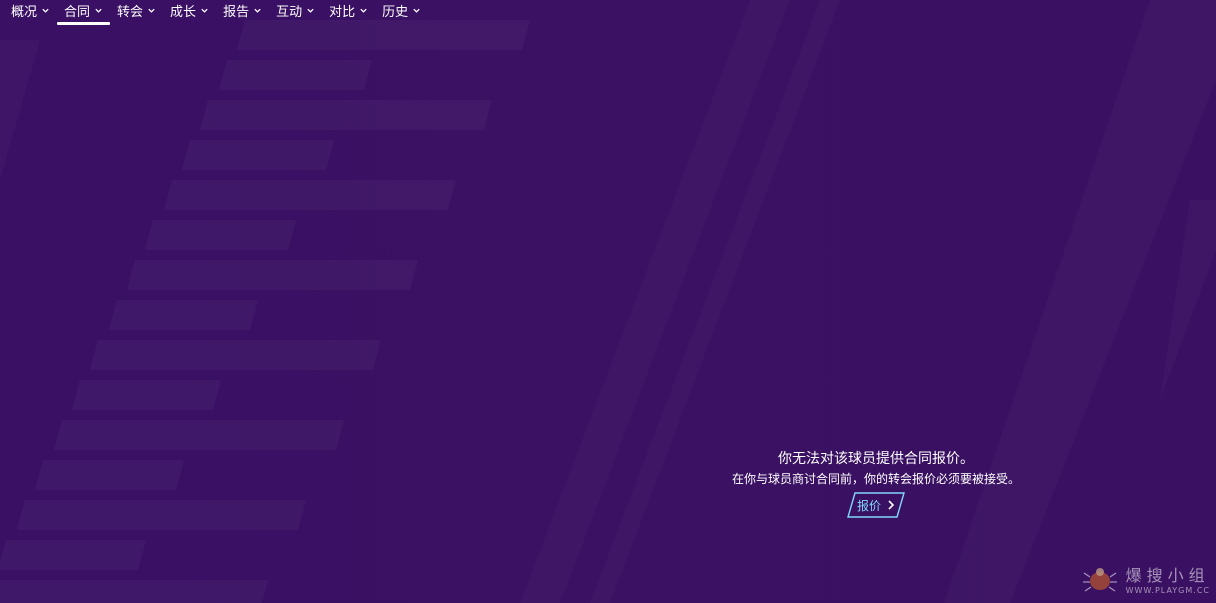 The width and height of the screenshot is (1216, 603). I want to click on tab-label: 合同, so click(77, 12).